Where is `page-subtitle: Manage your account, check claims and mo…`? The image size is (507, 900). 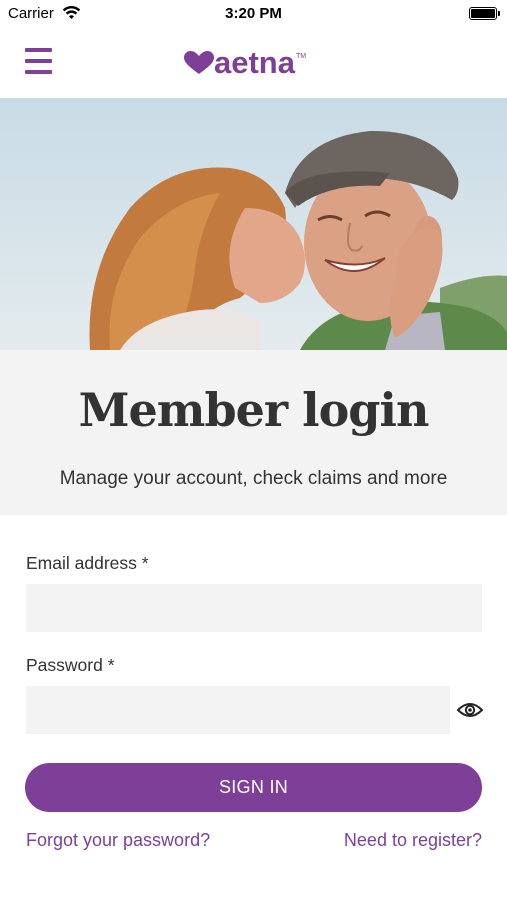 page-subtitle: Manage your account, check claims and mo… is located at coordinates (253, 478).